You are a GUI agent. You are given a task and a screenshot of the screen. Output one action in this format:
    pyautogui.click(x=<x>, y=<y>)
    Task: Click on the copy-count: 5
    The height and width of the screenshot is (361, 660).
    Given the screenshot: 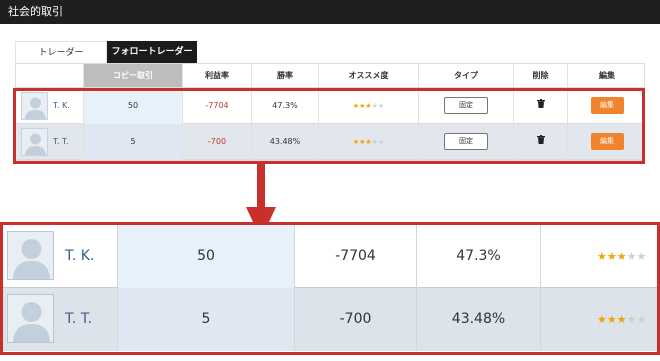 What is the action you would take?
    pyautogui.click(x=205, y=319)
    